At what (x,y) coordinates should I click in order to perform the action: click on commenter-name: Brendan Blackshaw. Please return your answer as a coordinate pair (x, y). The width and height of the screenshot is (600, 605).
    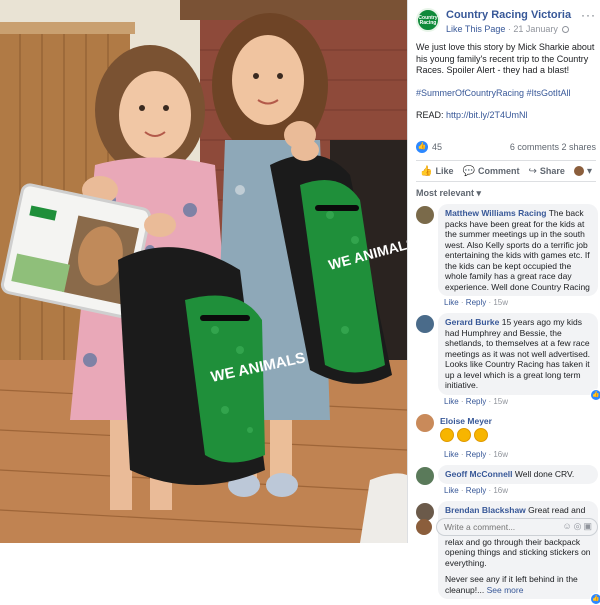
    Looking at the image, I should click on (485, 510).